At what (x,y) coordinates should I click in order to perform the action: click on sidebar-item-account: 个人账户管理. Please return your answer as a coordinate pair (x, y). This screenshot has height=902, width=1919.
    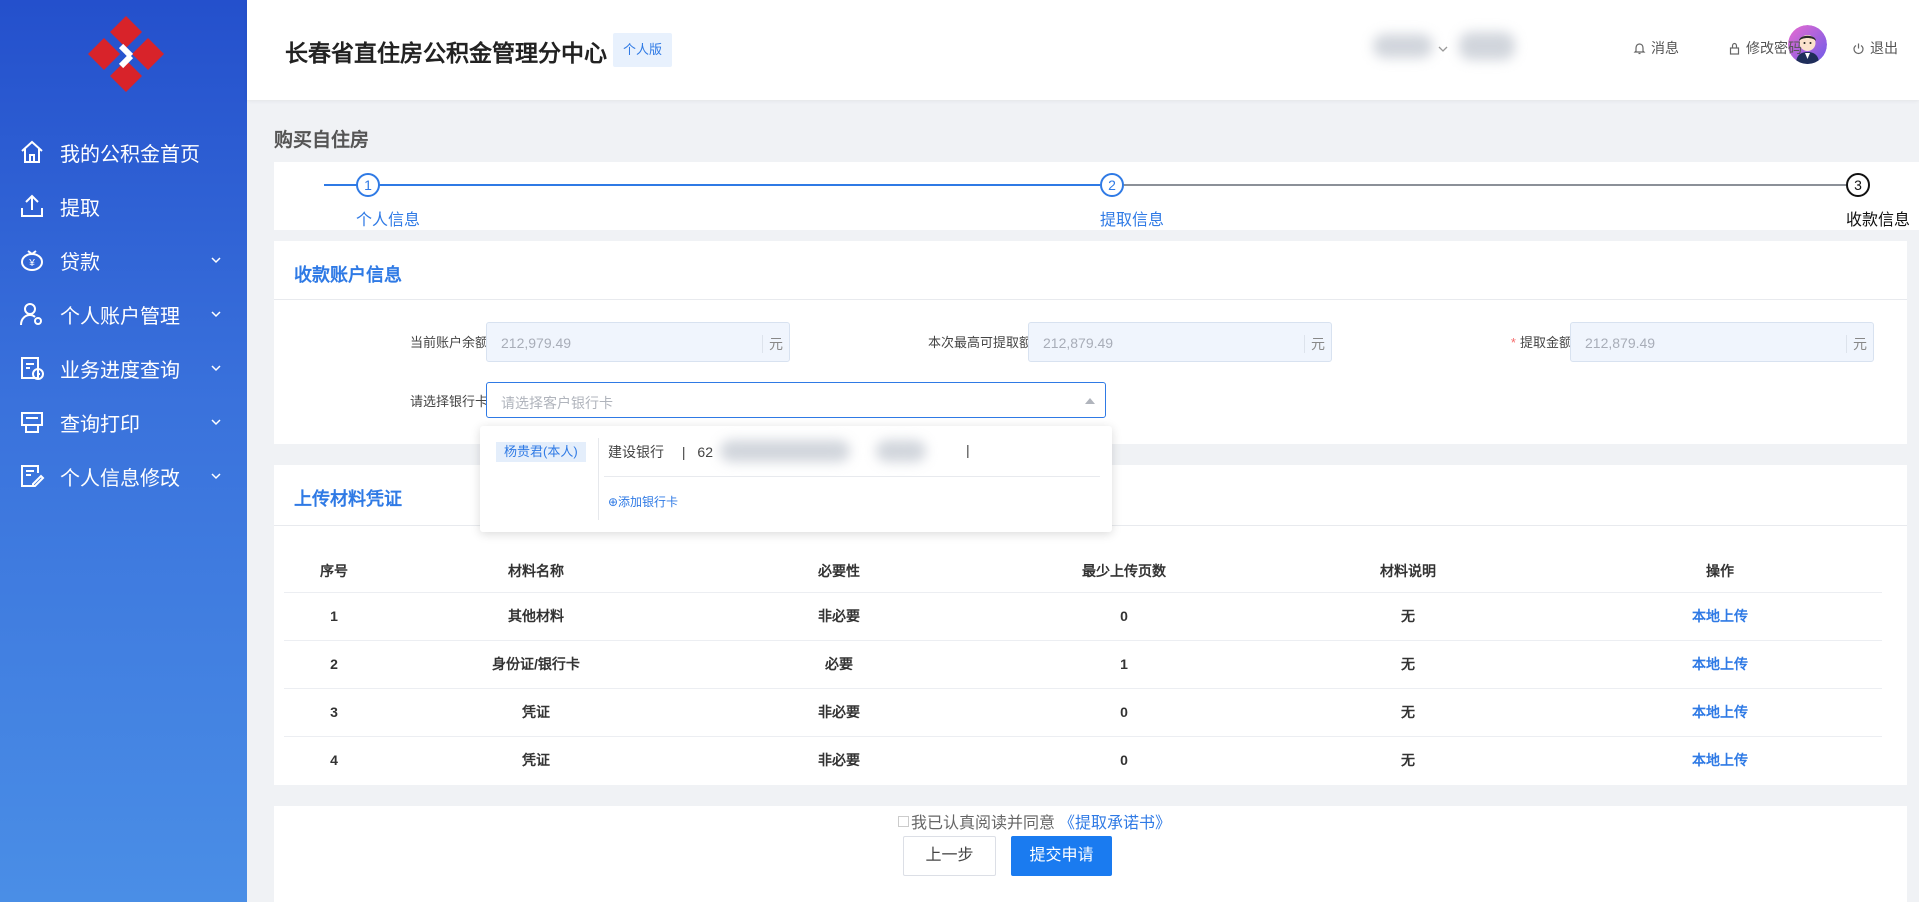
    Looking at the image, I should click on (123, 314).